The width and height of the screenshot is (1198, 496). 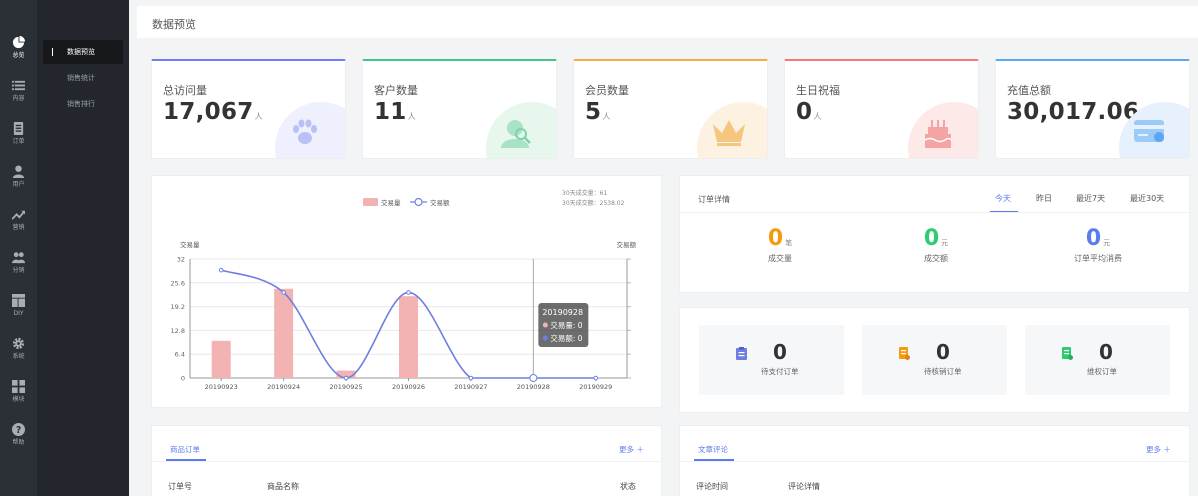 I want to click on tab-goods-orders: 商品订单, so click(x=185, y=449).